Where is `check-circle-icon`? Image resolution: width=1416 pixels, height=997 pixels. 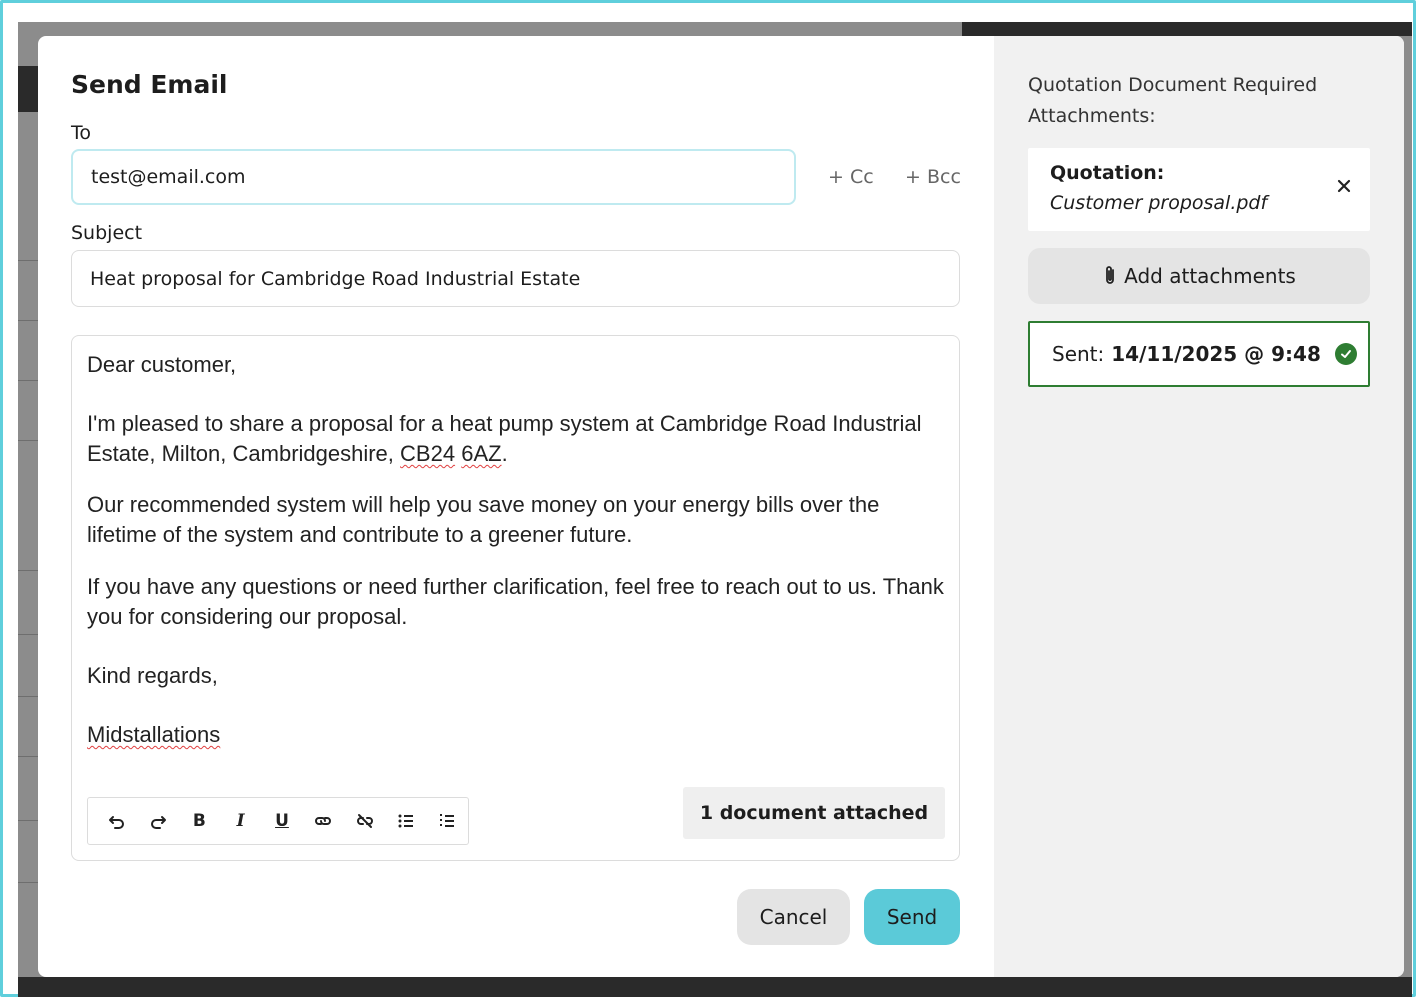
check-circle-icon is located at coordinates (1345, 354).